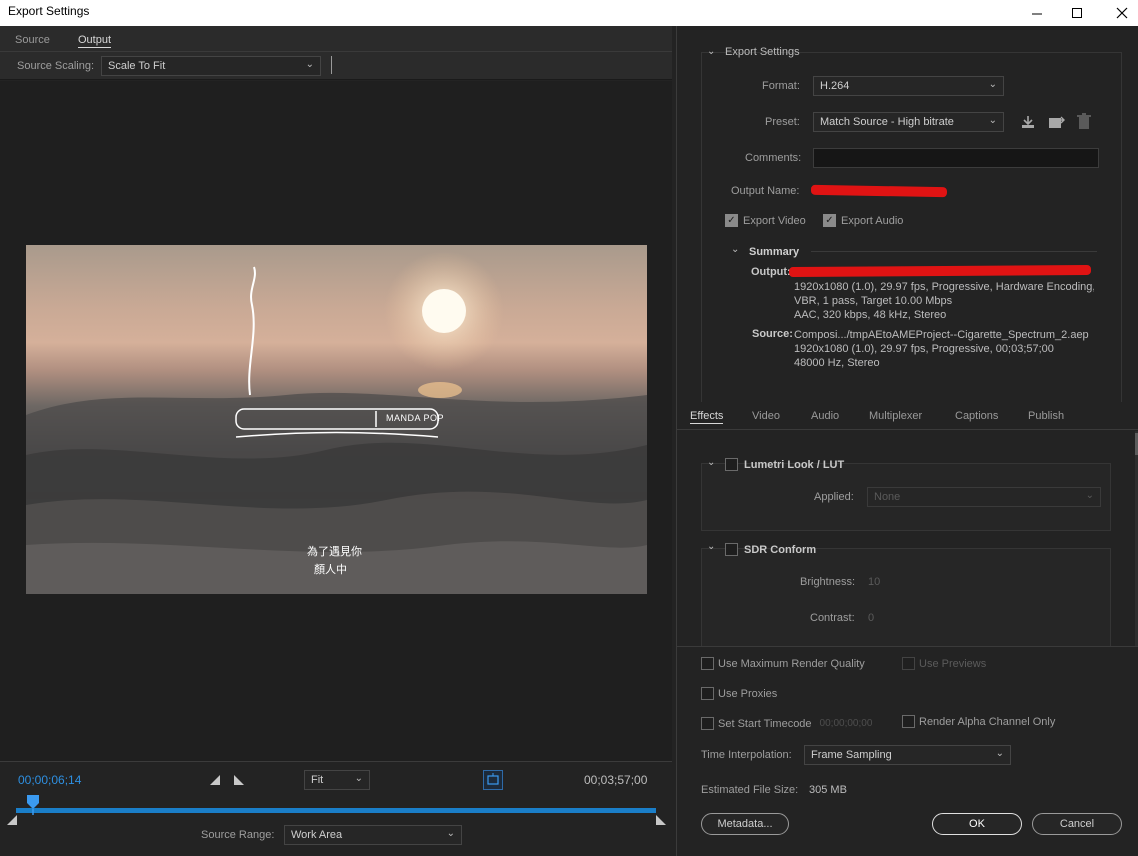 The image size is (1138, 856). I want to click on time-interpolation-dropdown: Frame Sampling ⌄, so click(907, 755).